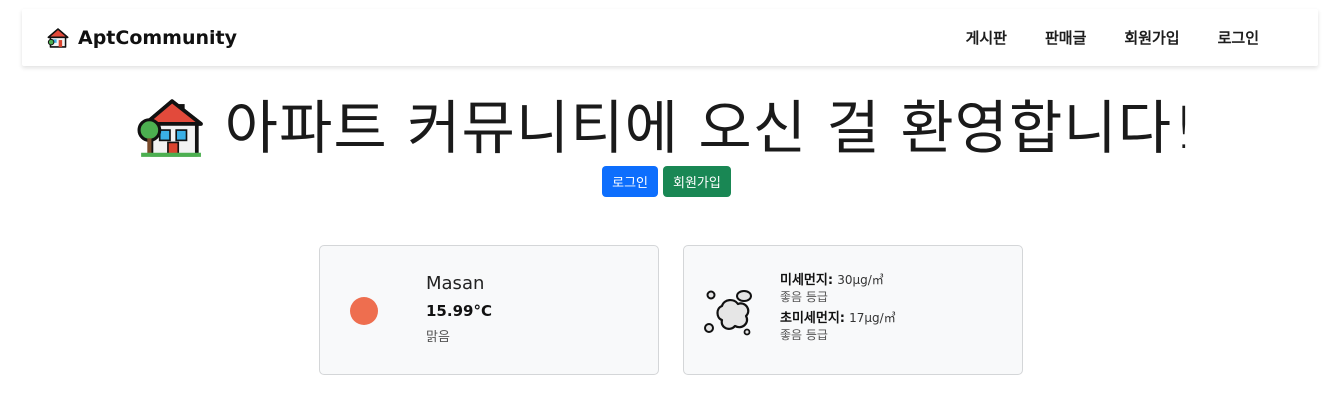  Describe the element at coordinates (364, 311) in the screenshot. I see `sun-icon` at that location.